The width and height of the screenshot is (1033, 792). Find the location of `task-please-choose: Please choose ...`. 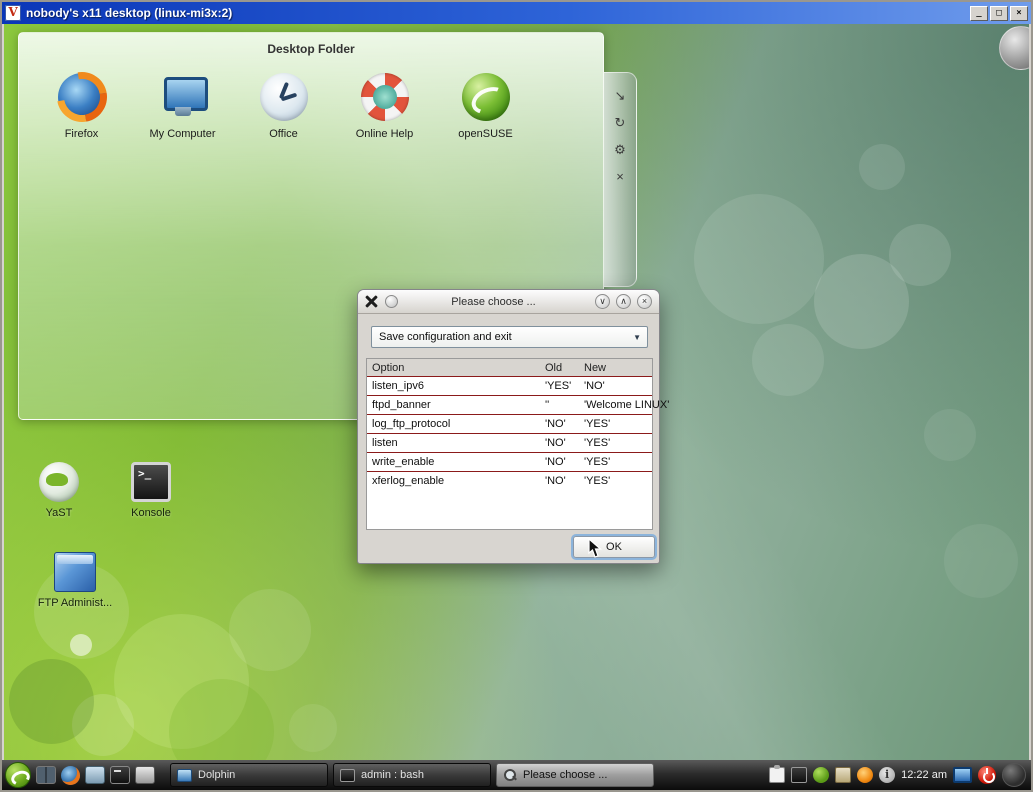

task-please-choose: Please choose ... is located at coordinates (575, 775).